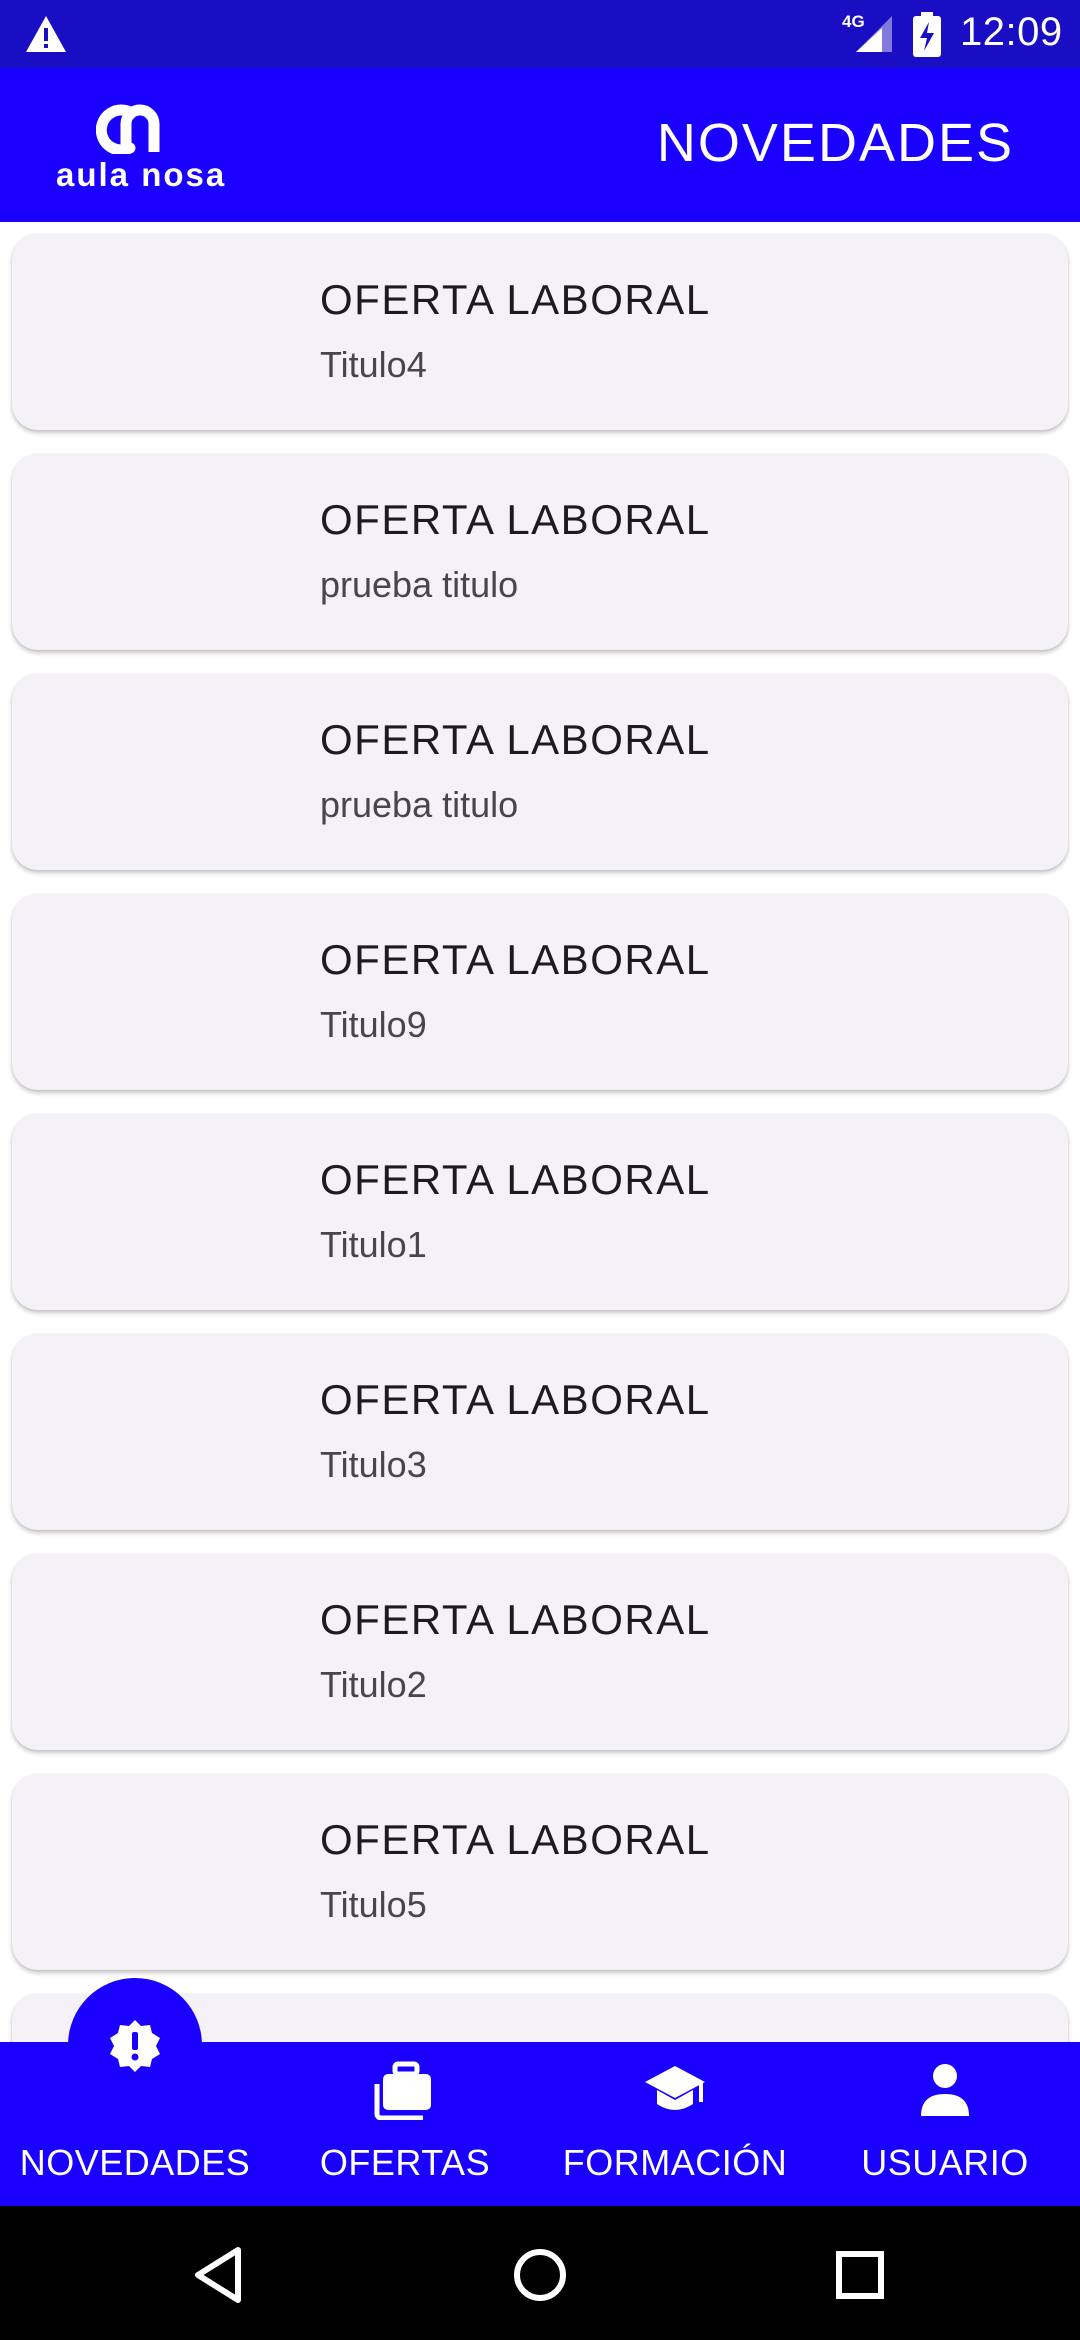 The image size is (1080, 2340). I want to click on news-card: OFERTA LABORAL Titulo5, so click(540, 1872).